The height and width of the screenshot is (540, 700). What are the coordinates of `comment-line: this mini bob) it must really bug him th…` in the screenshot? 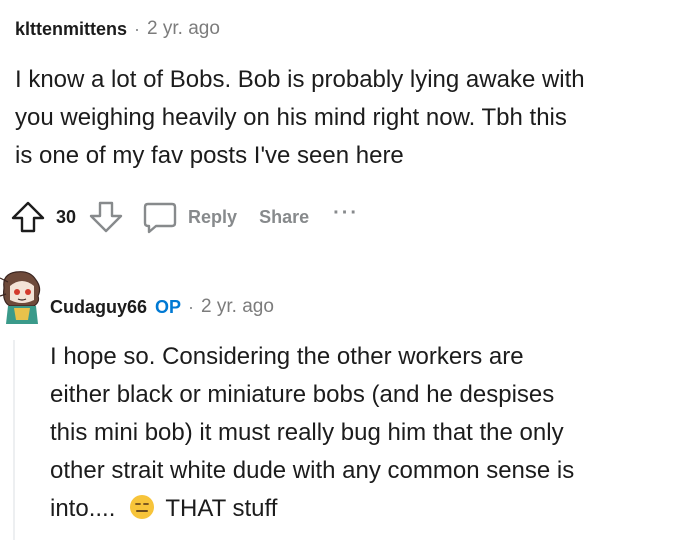 It's located at (307, 432).